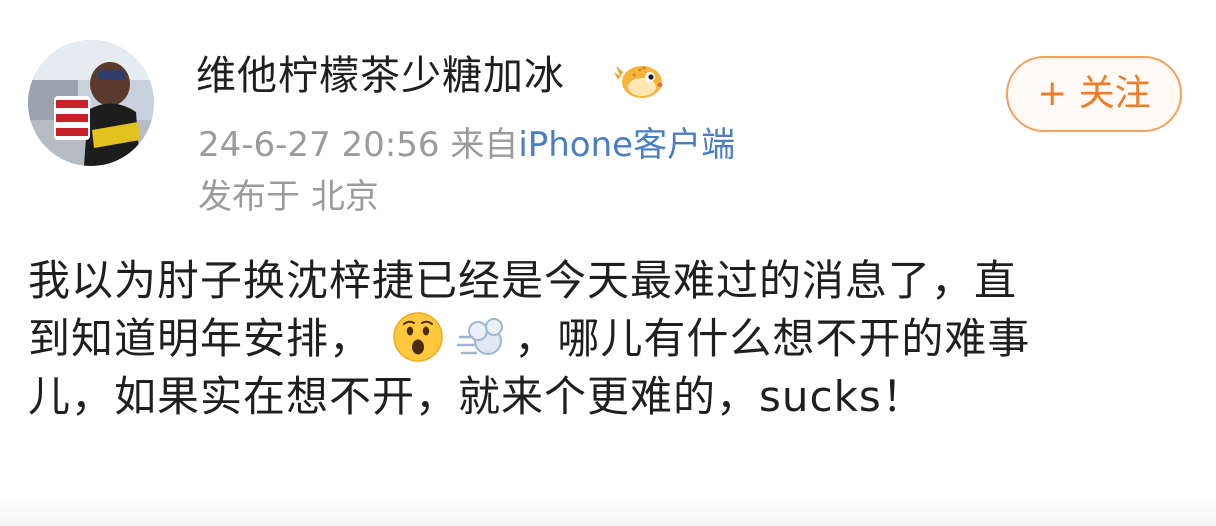 The width and height of the screenshot is (1216, 526). Describe the element at coordinates (344, 197) in the screenshot. I see `location-name: 北京` at that location.